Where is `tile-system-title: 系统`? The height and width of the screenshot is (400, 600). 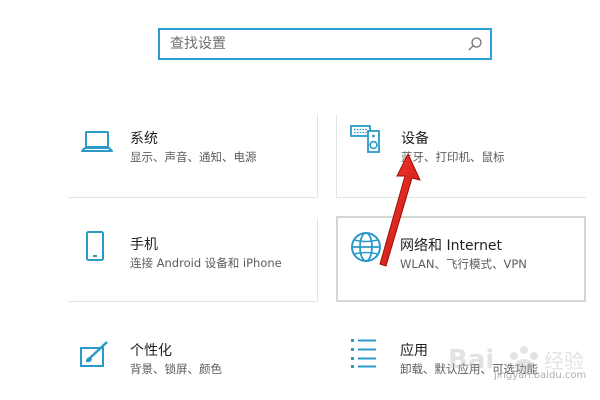 tile-system-title: 系统 is located at coordinates (144, 139).